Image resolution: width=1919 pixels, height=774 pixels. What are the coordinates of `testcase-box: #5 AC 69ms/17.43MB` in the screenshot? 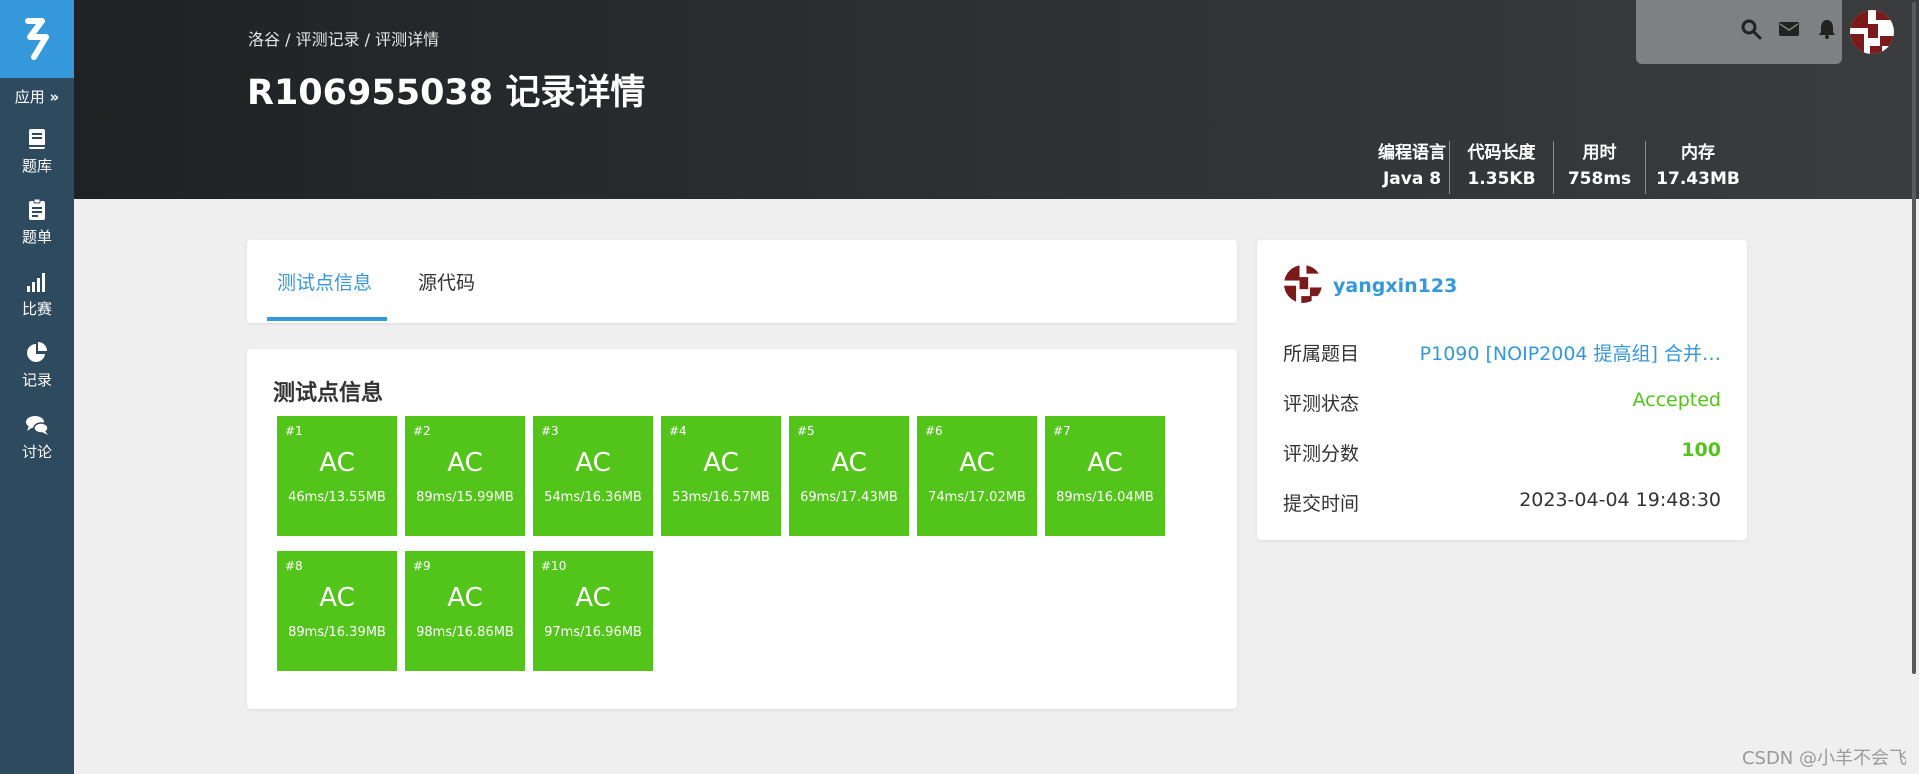 It's located at (849, 476).